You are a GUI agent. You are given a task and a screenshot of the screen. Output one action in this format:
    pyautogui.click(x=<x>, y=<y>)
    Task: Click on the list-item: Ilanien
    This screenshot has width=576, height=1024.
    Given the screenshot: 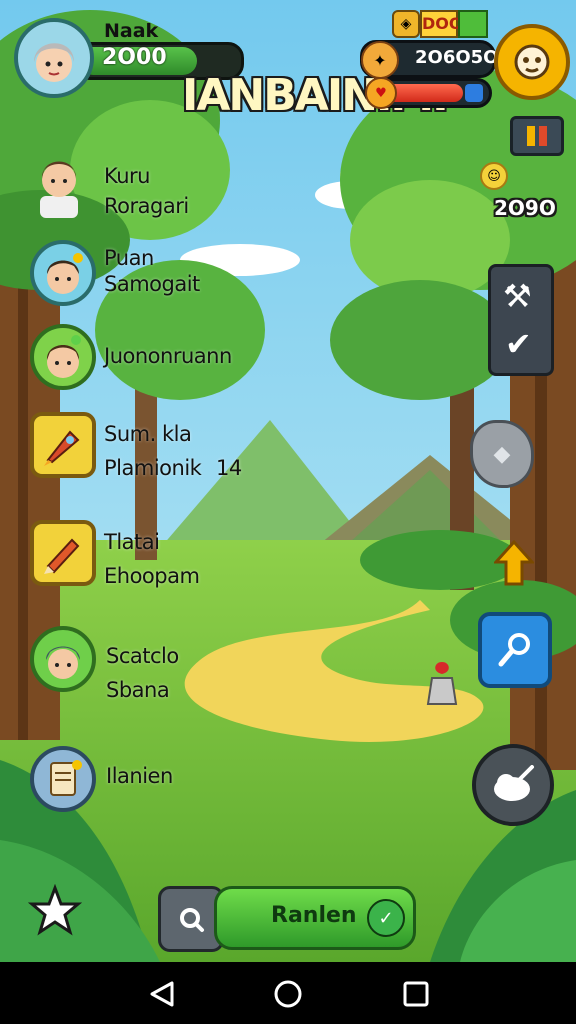 What is the action you would take?
    pyautogui.click(x=150, y=782)
    